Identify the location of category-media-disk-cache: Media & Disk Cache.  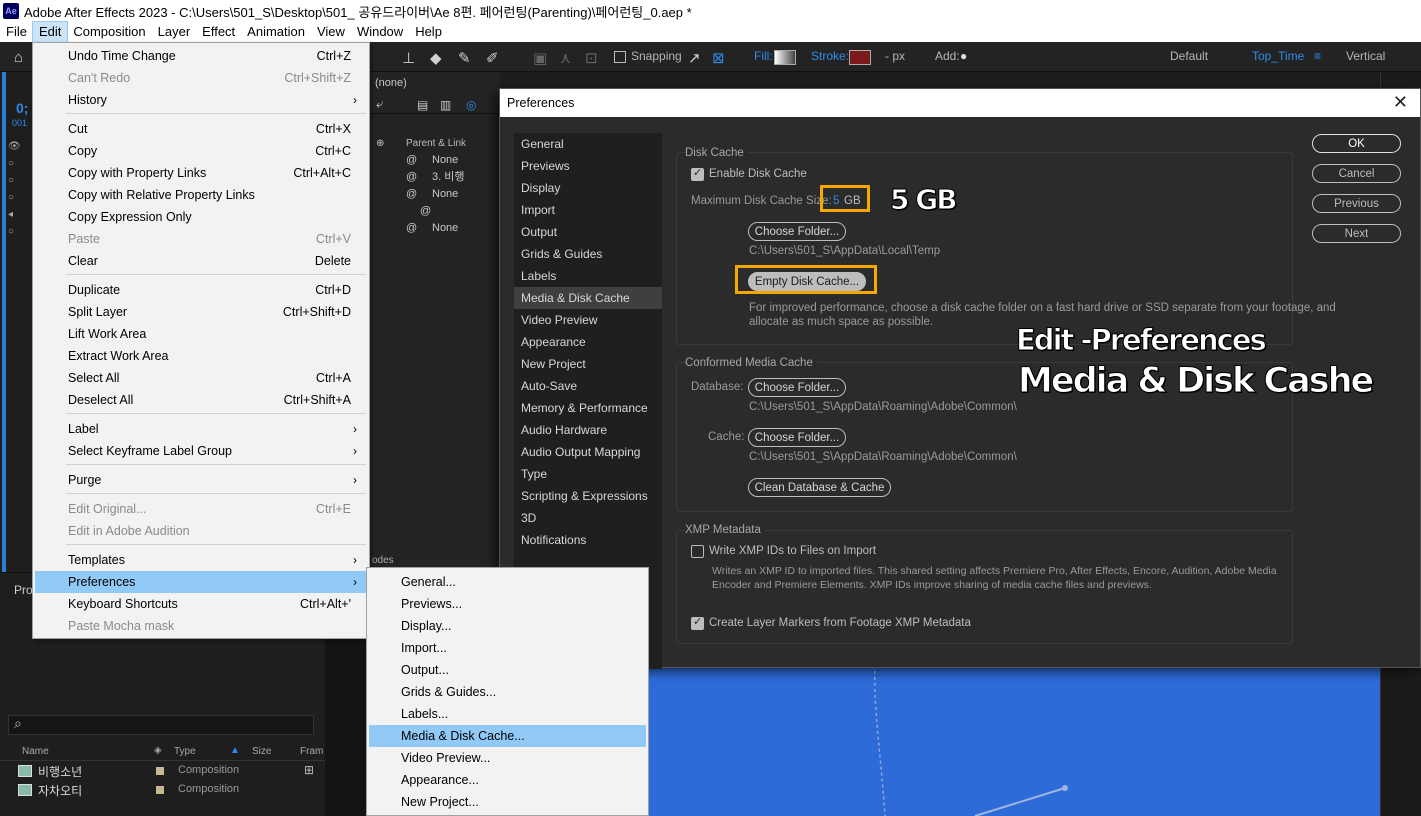
(588, 298).